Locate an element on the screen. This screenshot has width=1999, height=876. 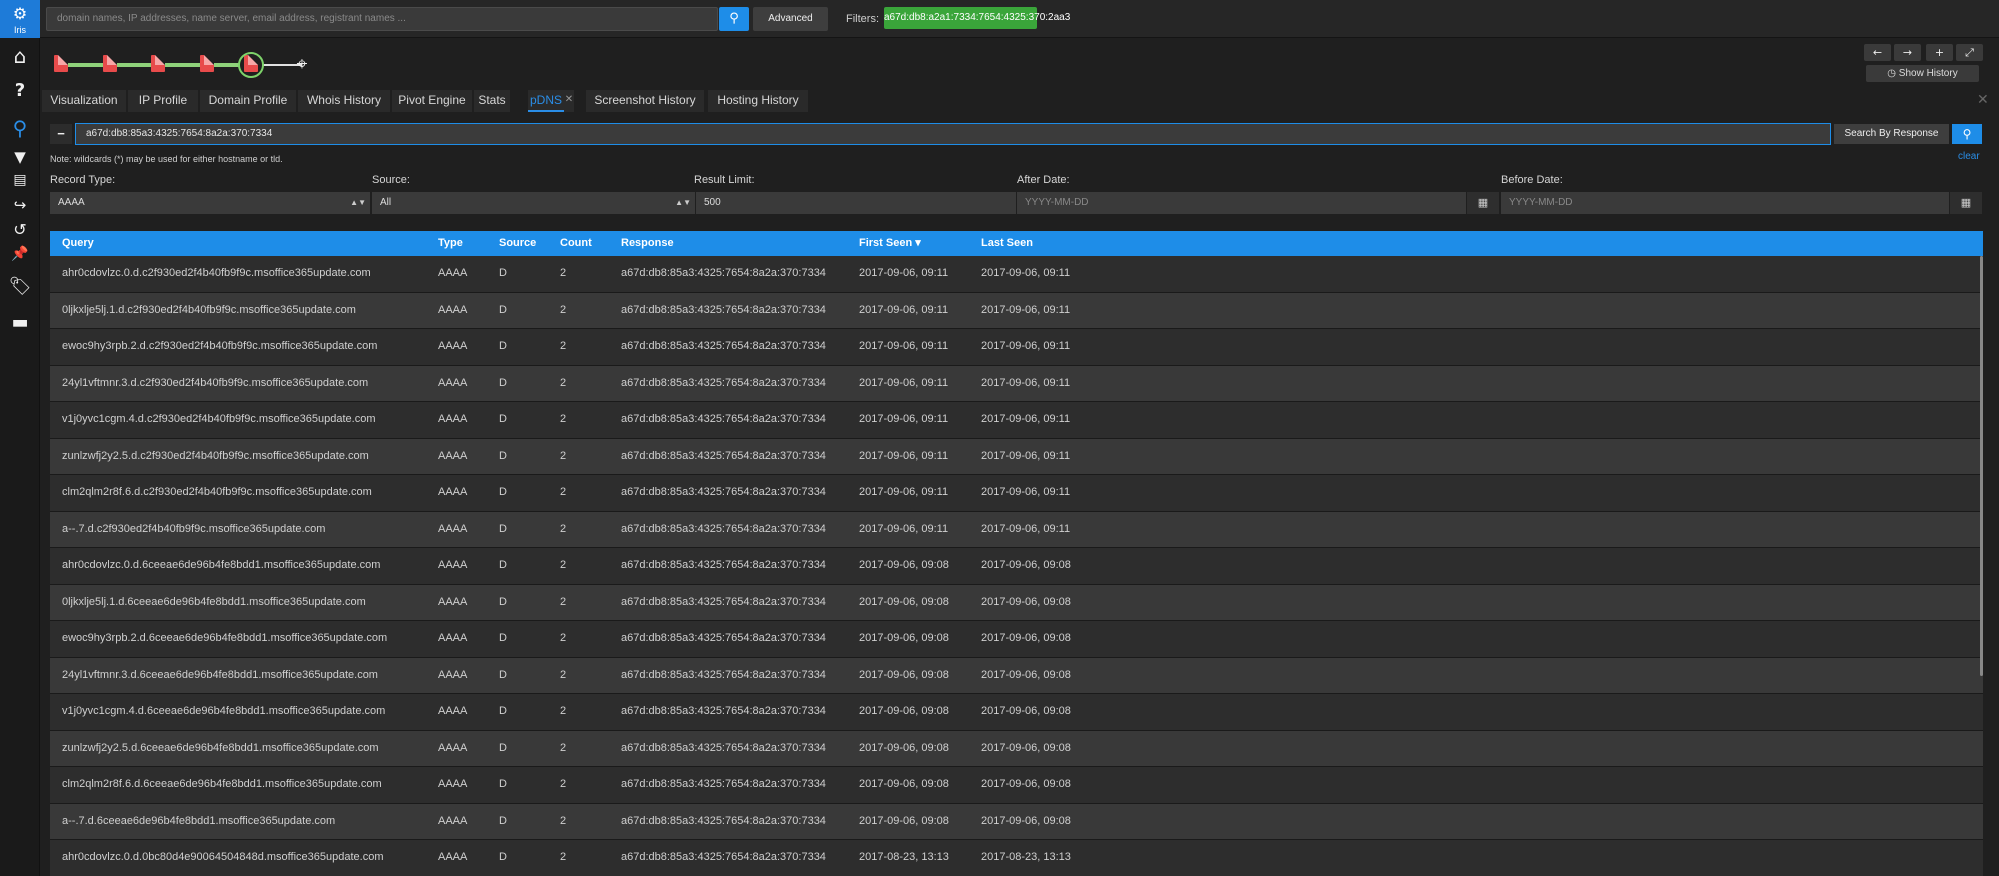
table-scrollbar is located at coordinates (1981, 466).